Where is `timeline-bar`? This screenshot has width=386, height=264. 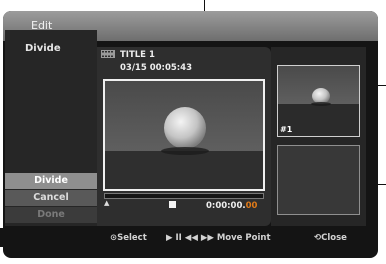
timeline-bar is located at coordinates (184, 196).